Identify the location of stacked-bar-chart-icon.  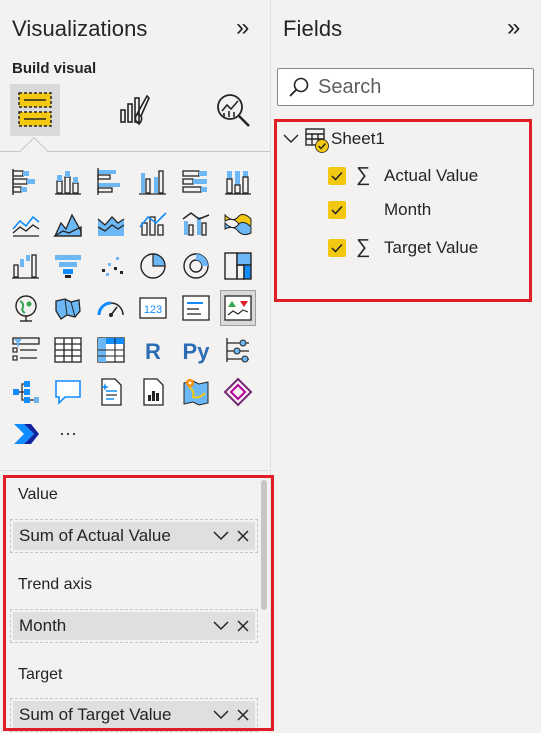
(26, 182).